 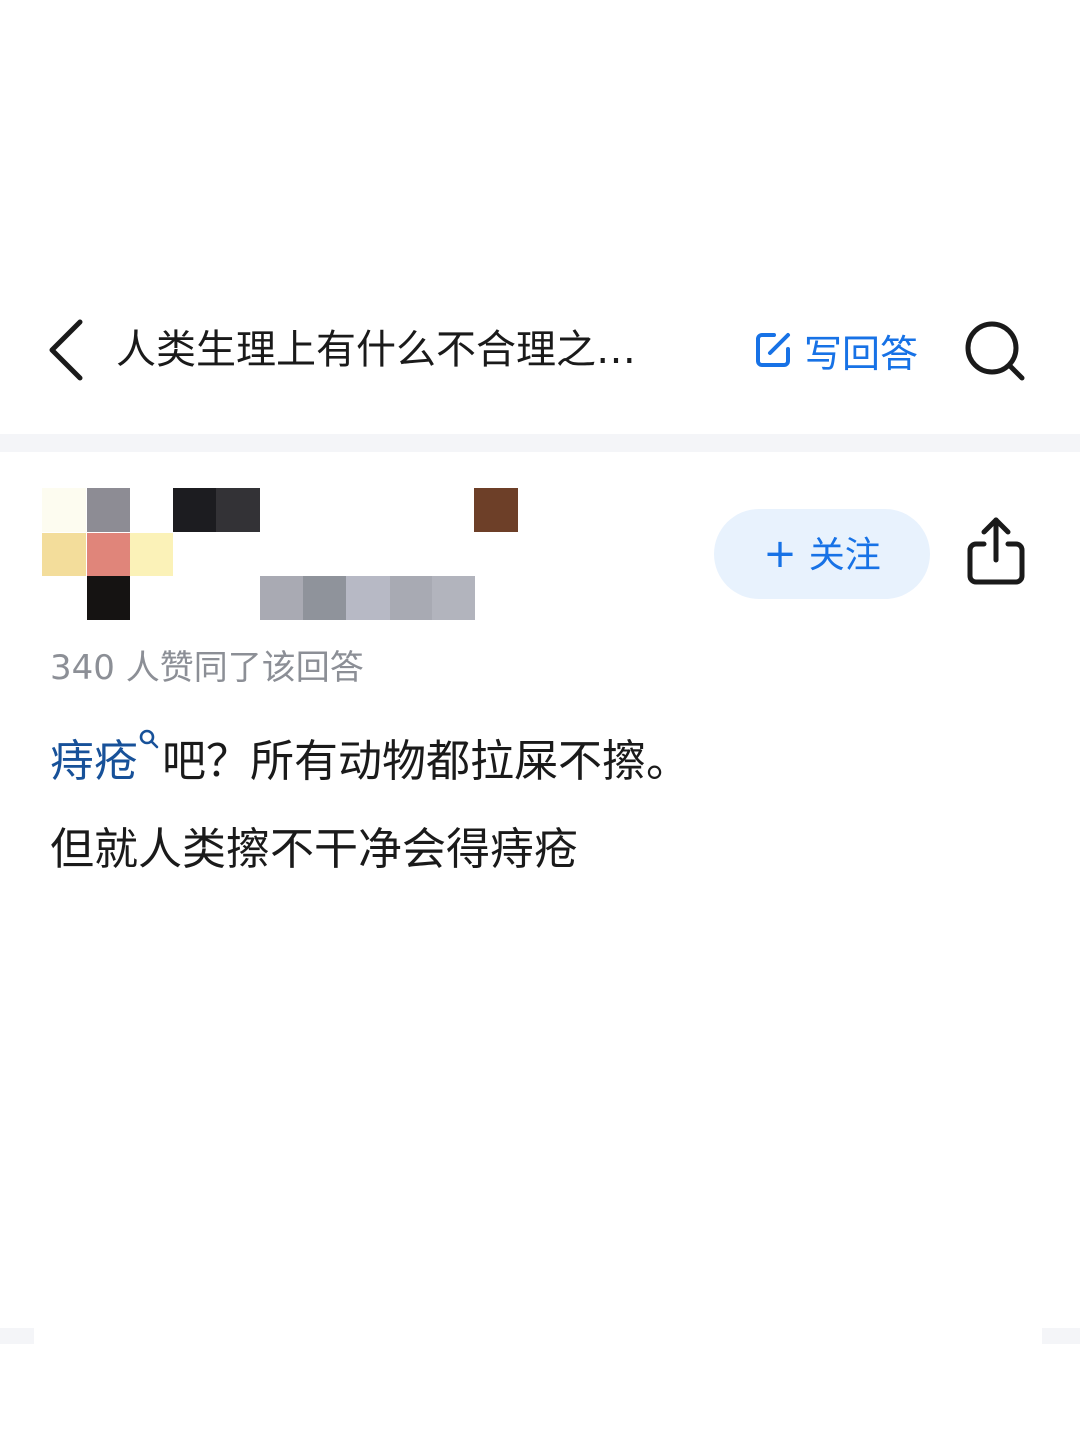 I want to click on chevron-left-icon, so click(x=66, y=350).